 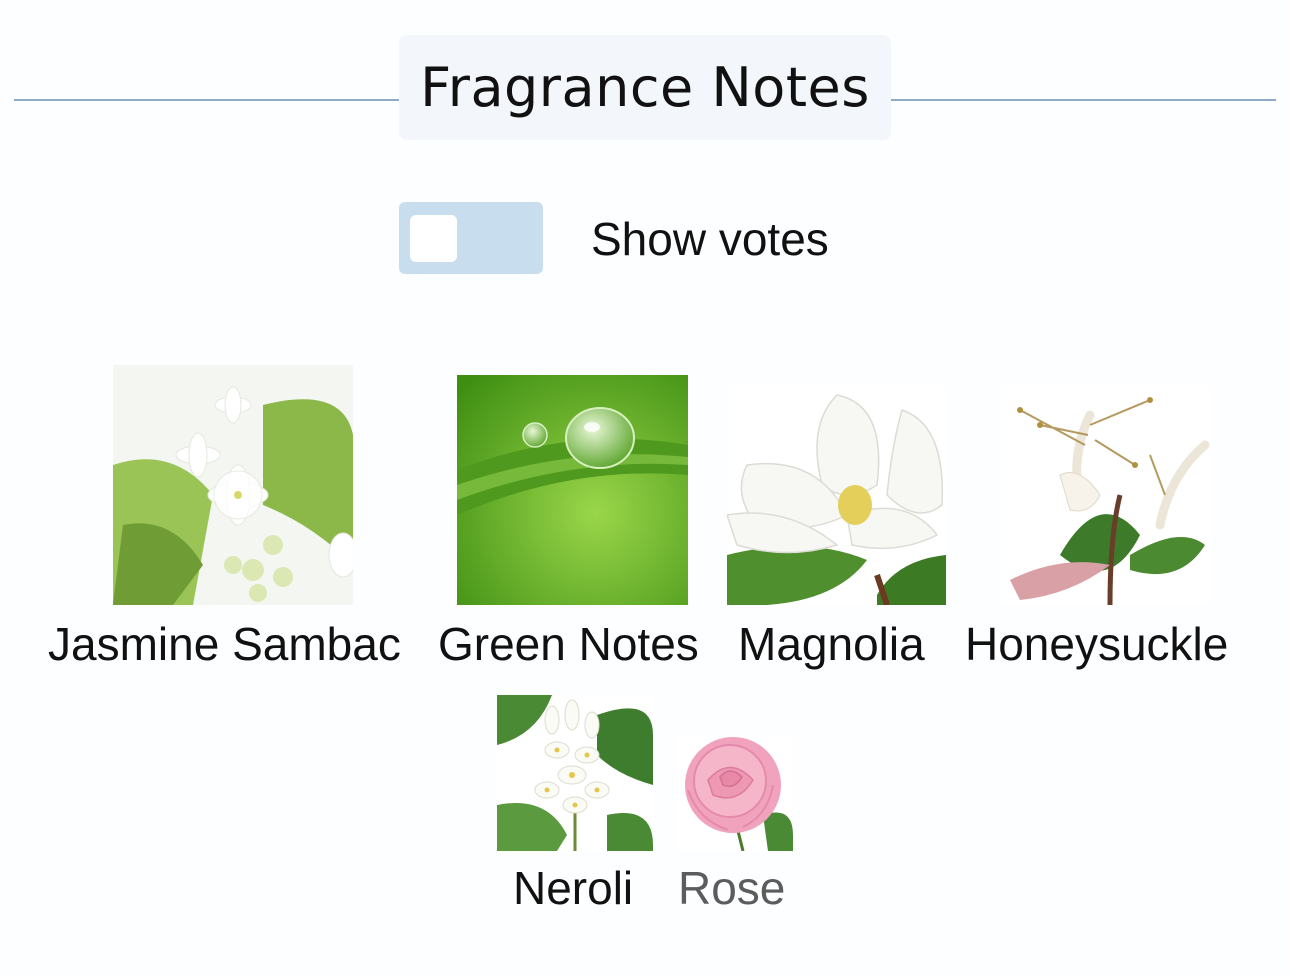 What do you see at coordinates (836, 495) in the screenshot?
I see `magnolia-flower-icon` at bounding box center [836, 495].